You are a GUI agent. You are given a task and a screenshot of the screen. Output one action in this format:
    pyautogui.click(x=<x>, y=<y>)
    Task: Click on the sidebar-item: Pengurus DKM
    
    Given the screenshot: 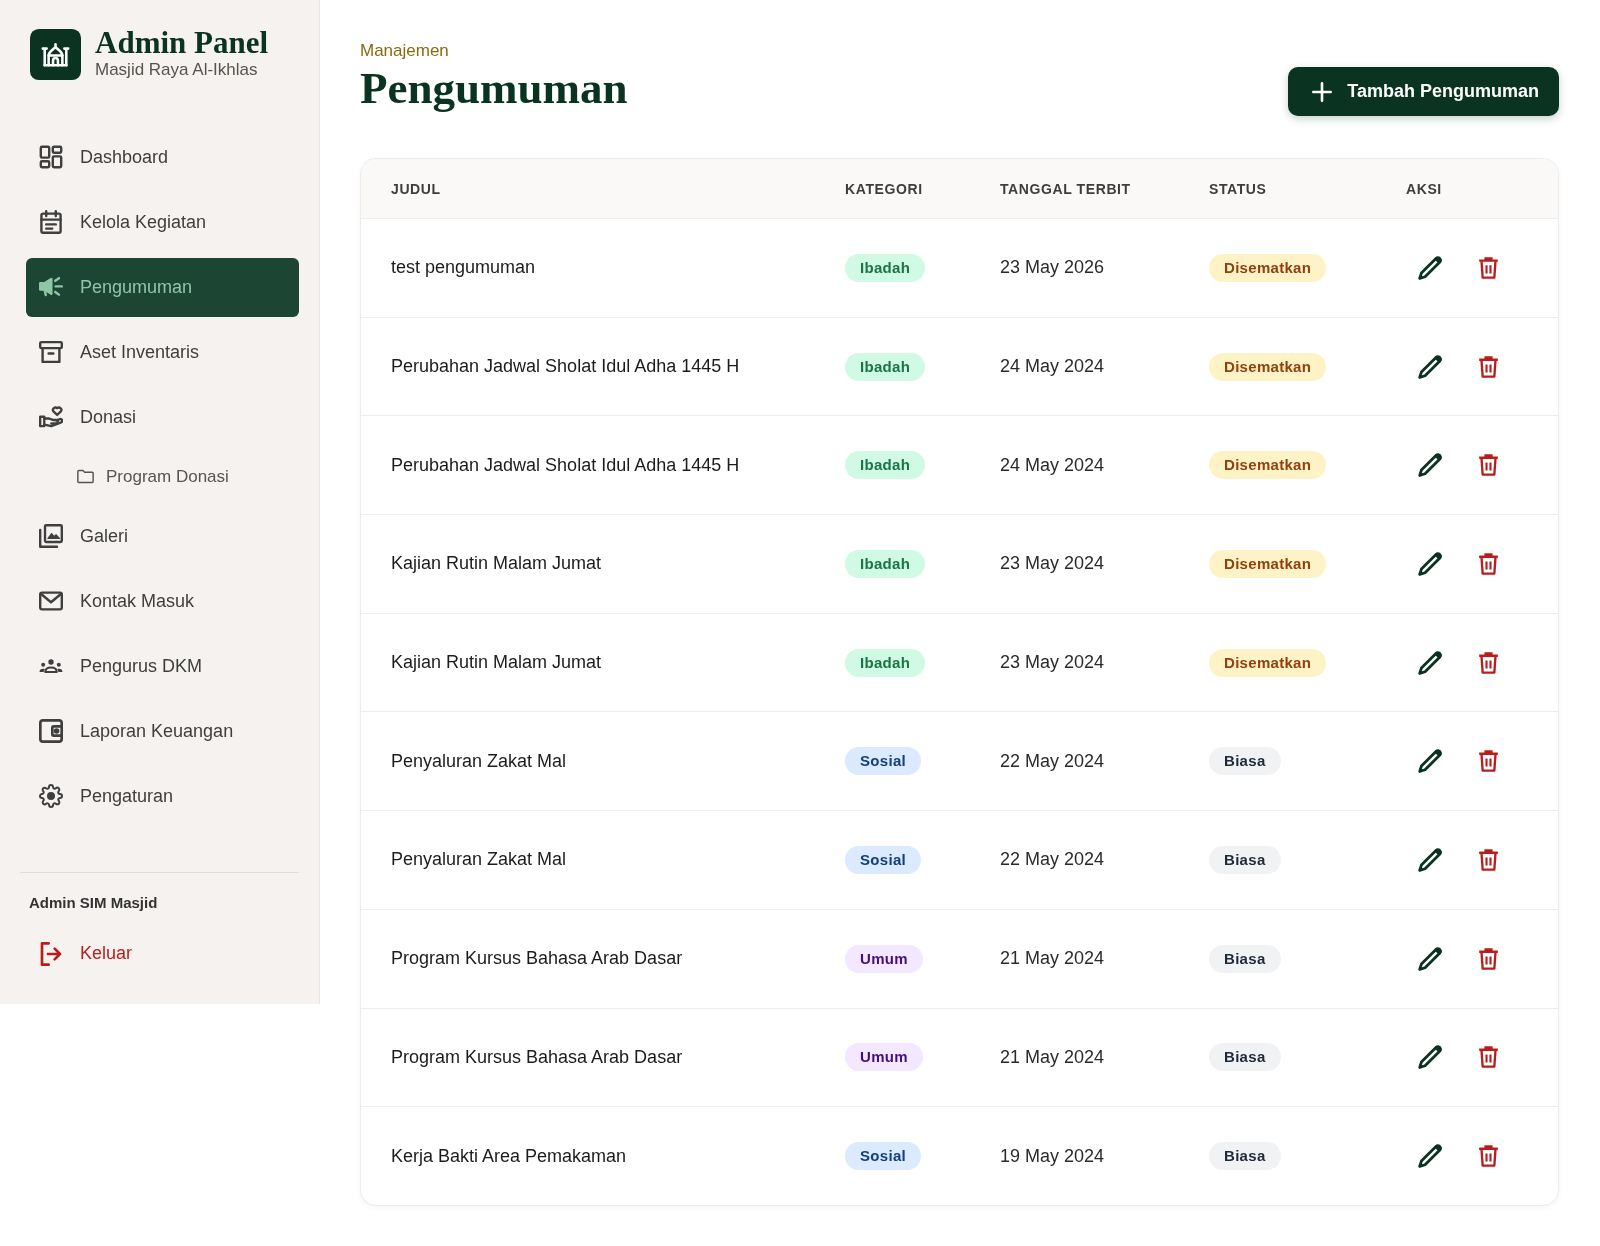 What is the action you would take?
    pyautogui.click(x=162, y=666)
    